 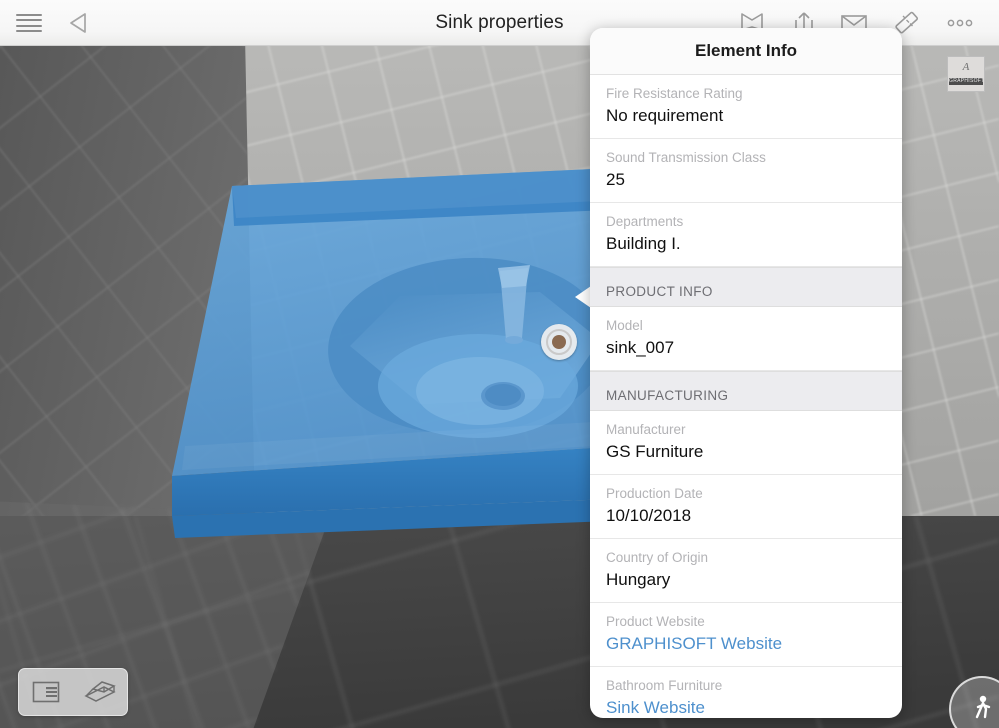 I want to click on panel-title: Element Info, so click(x=745, y=50).